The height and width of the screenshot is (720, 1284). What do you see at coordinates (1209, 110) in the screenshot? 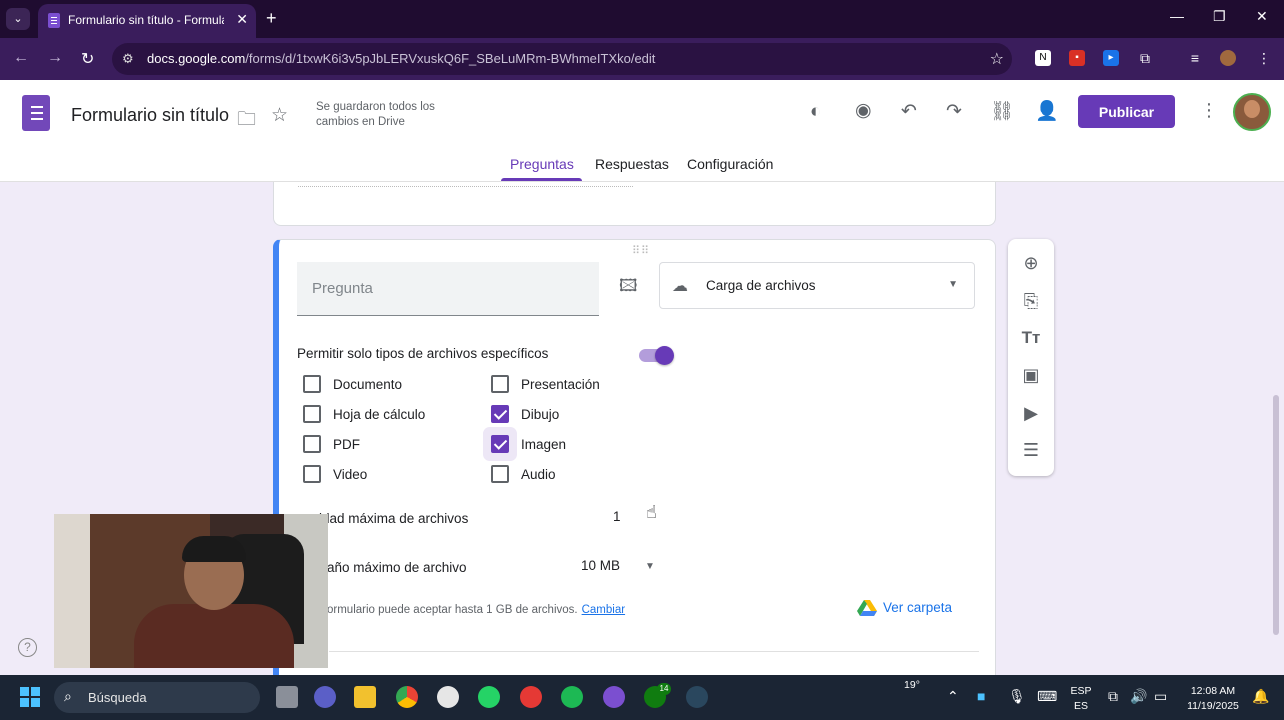
I see `more-options-icon: ⋮` at bounding box center [1209, 110].